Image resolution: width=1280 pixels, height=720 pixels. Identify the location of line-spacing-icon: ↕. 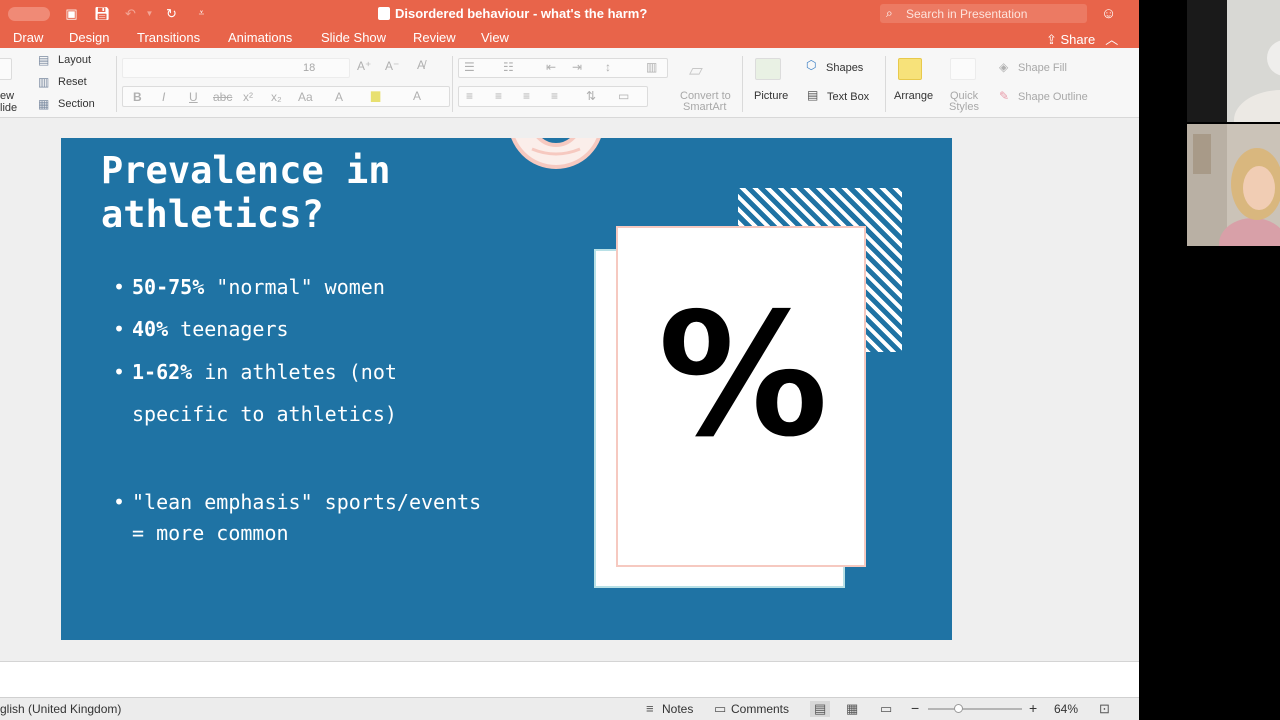
(608, 67).